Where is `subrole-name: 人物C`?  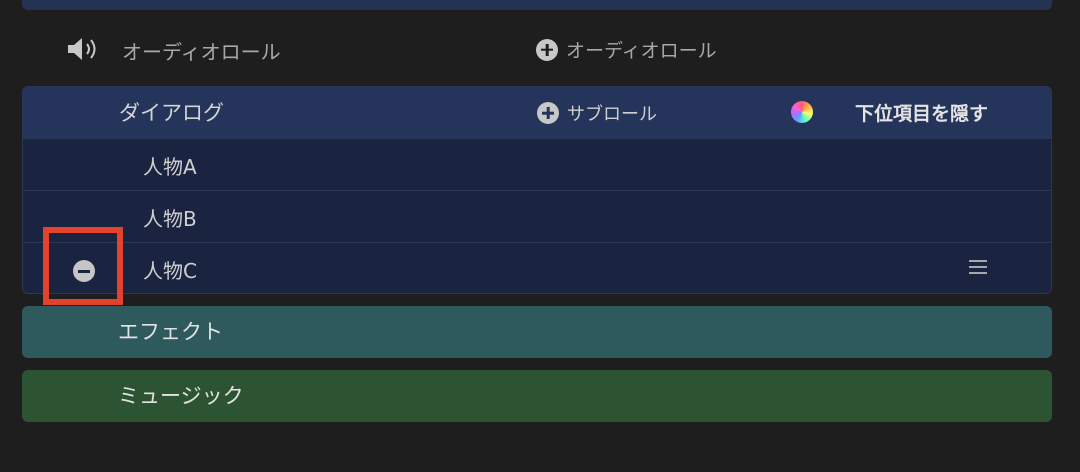 subrole-name: 人物C is located at coordinates (170, 271).